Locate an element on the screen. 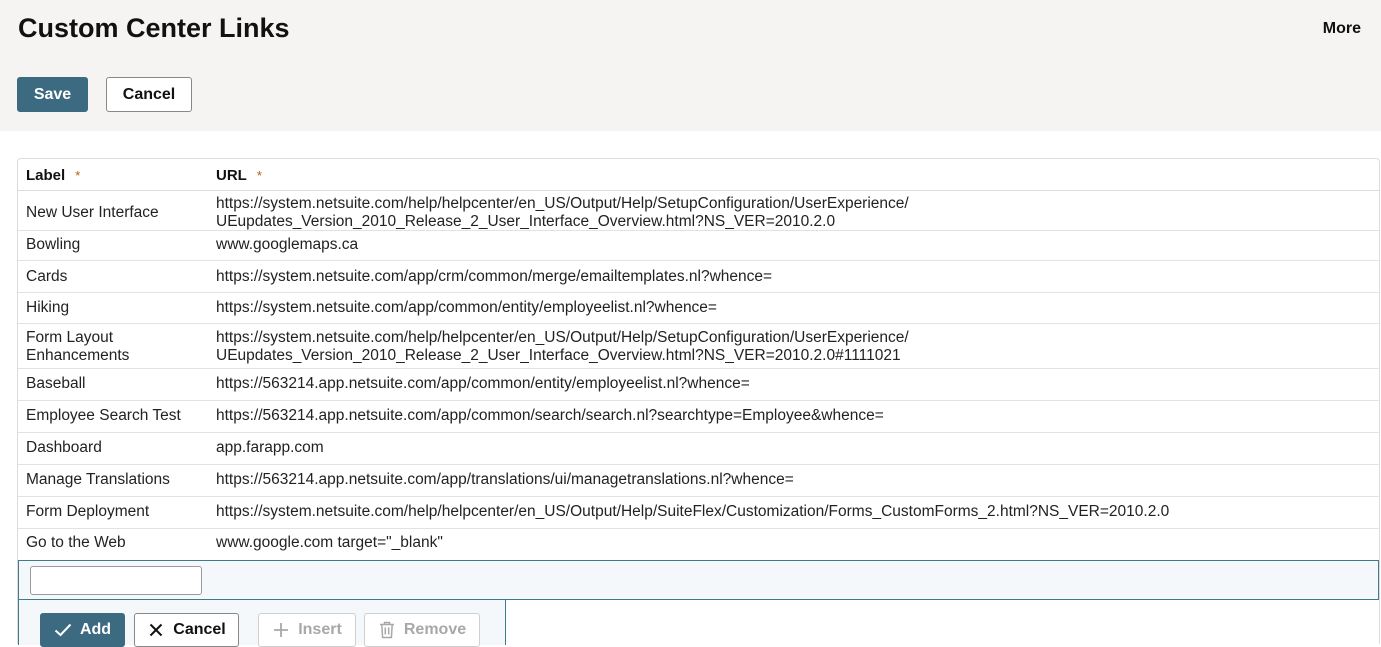  cell-url: app.farapp.com is located at coordinates (270, 447).